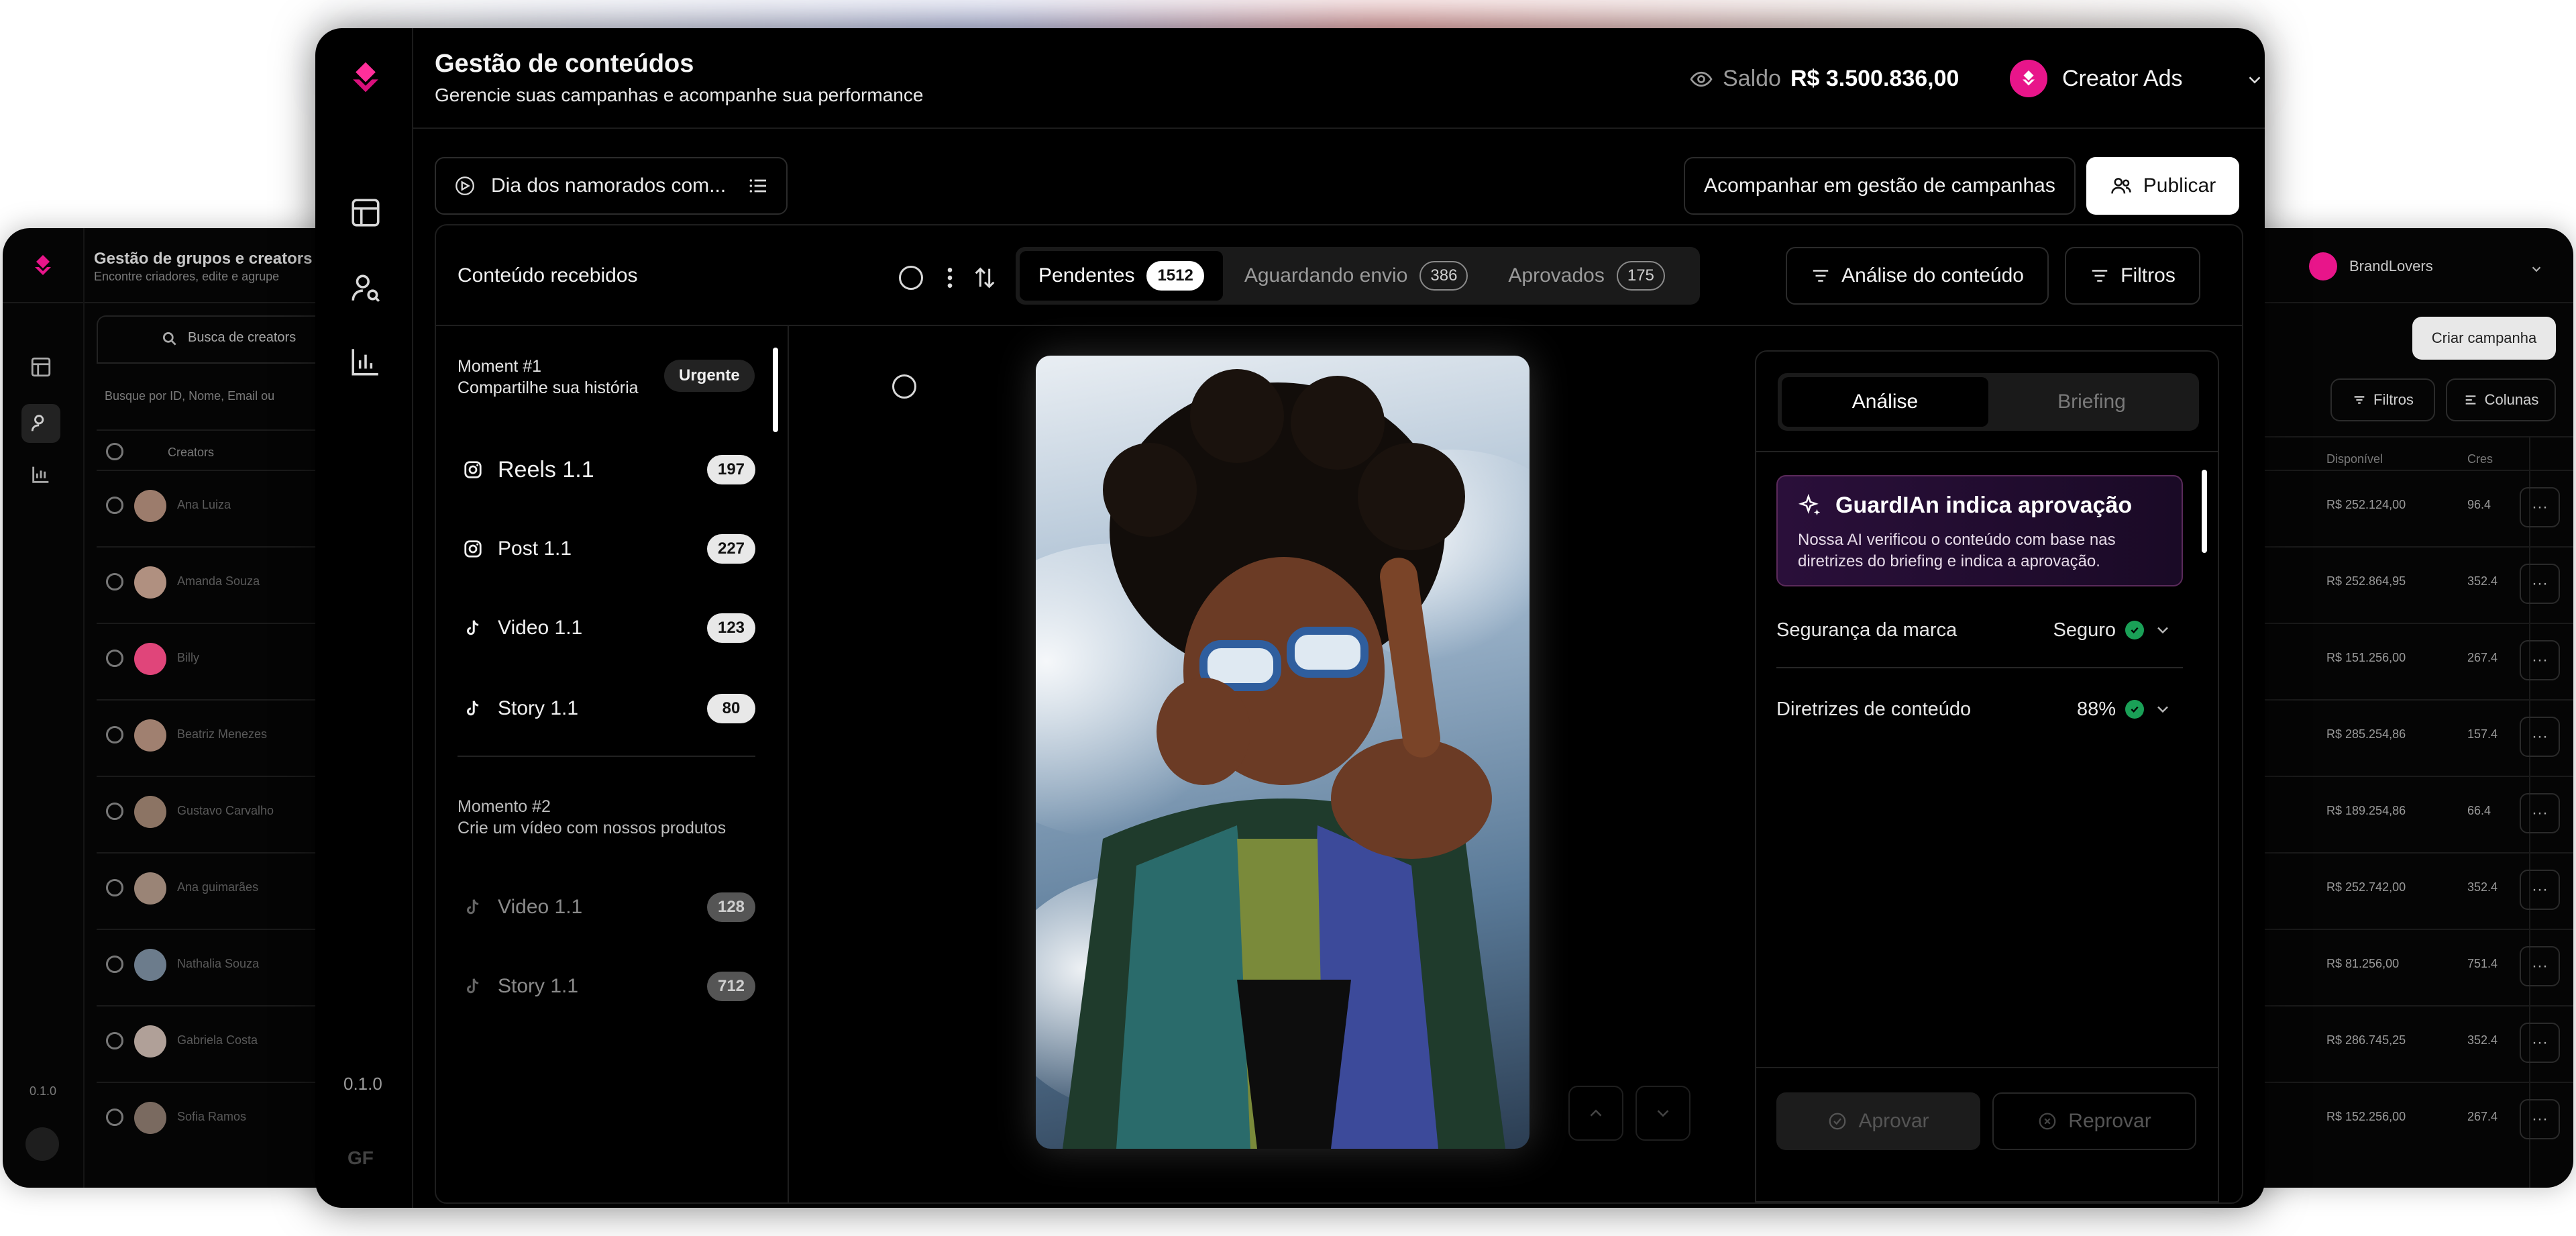  Describe the element at coordinates (609, 549) in the screenshot. I see `list-item: Post 1.1 227` at that location.